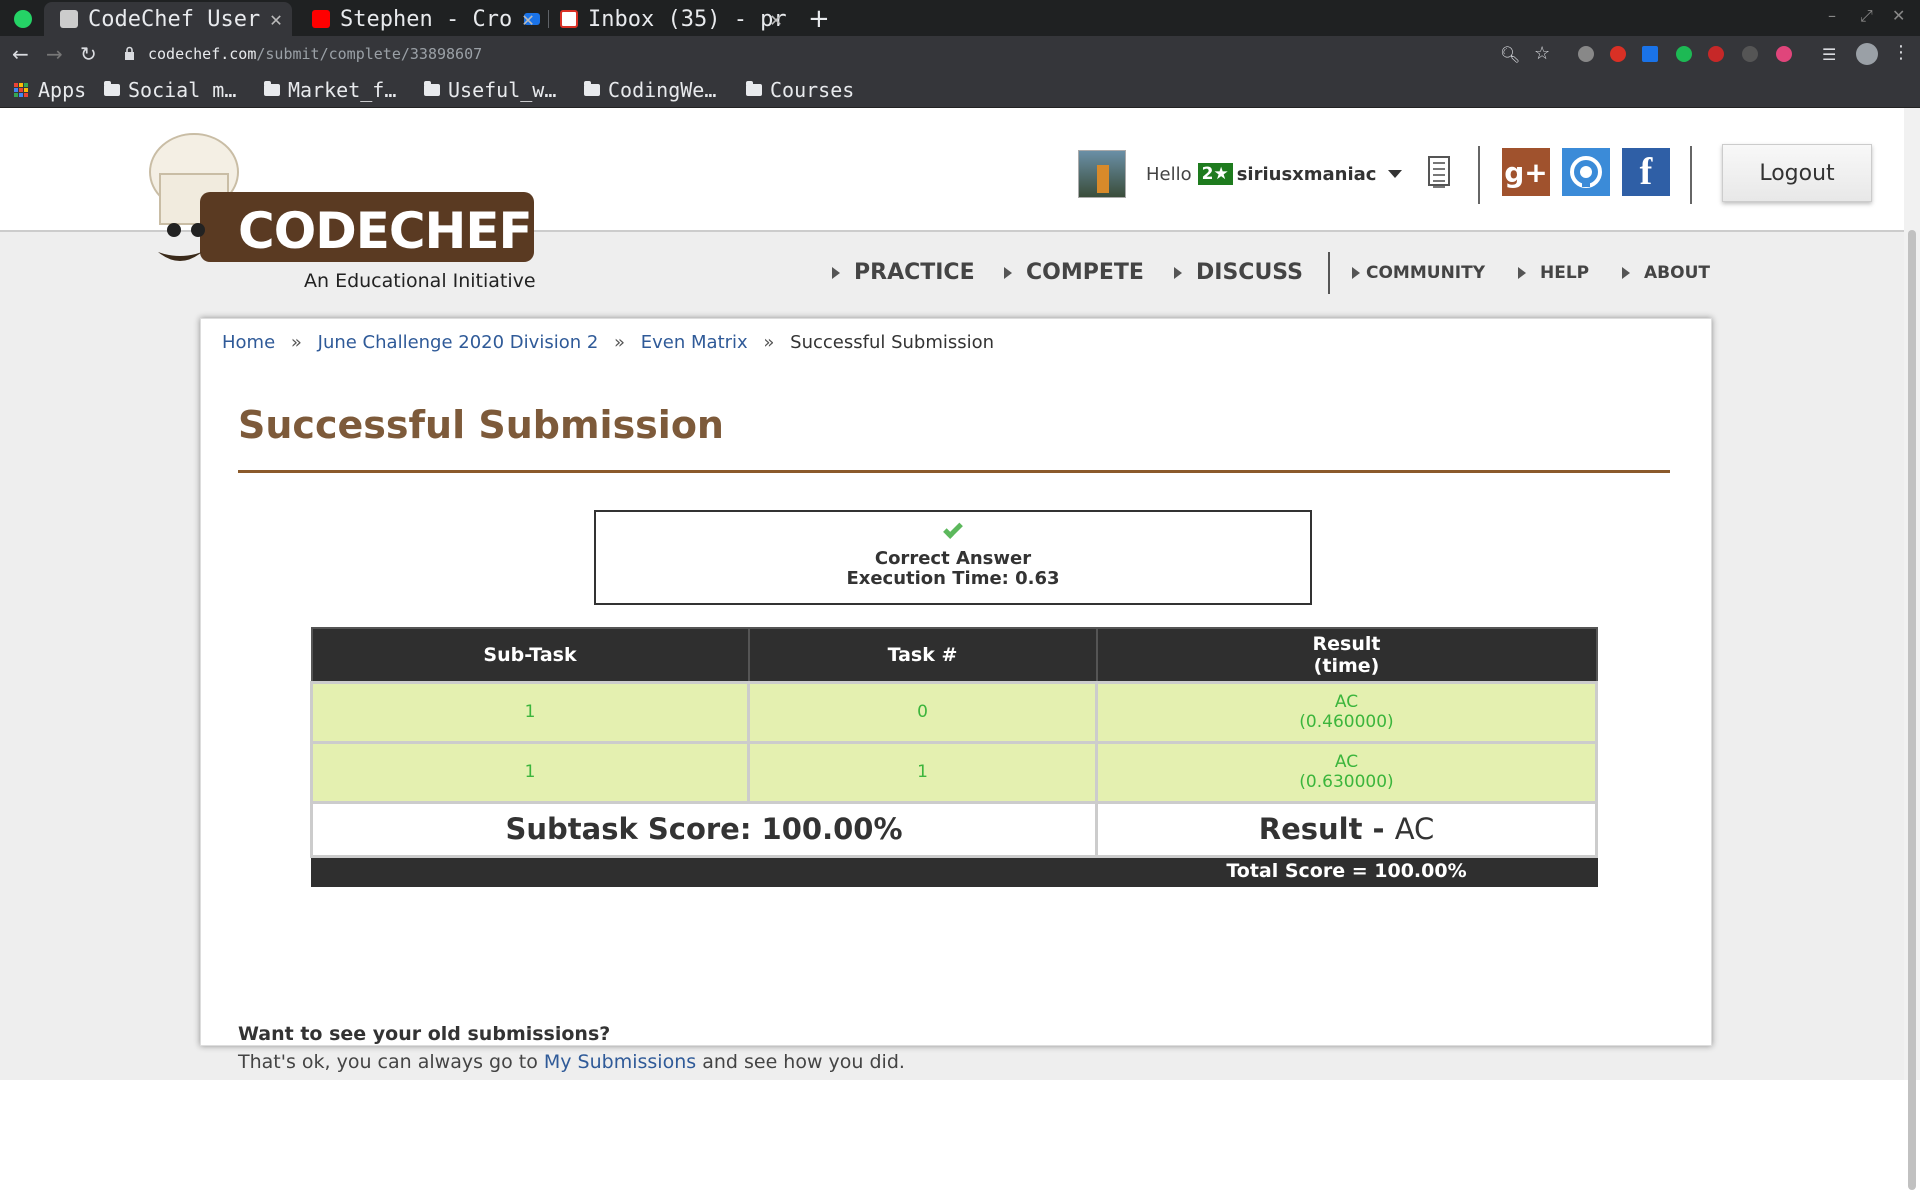 This screenshot has width=1920, height=1190. What do you see at coordinates (1346, 655) in the screenshot?
I see `column-header-result: Result (time)` at bounding box center [1346, 655].